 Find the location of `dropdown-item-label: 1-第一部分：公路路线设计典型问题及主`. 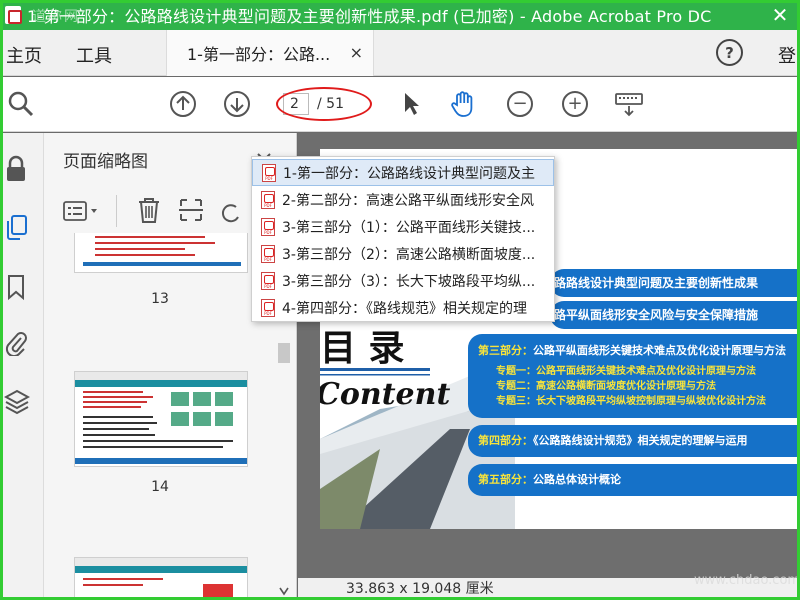

dropdown-item-label: 1-第一部分：公路路线设计典型问题及主 is located at coordinates (409, 173).